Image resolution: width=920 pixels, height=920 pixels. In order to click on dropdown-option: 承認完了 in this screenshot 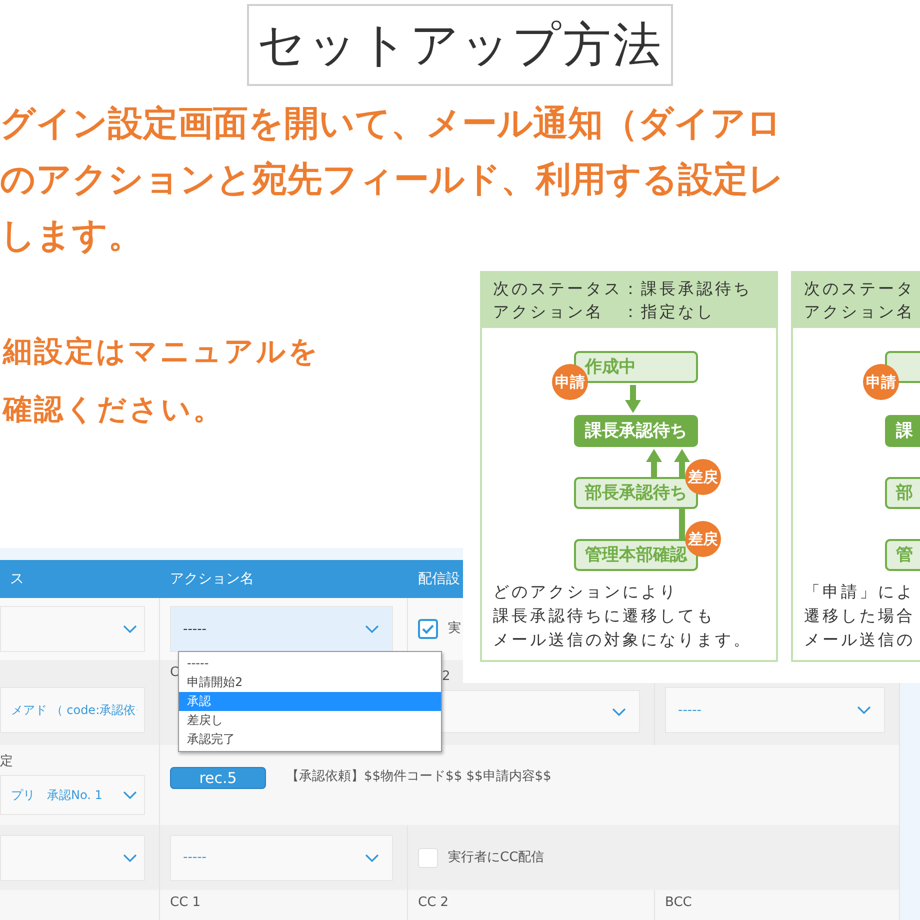, I will do `click(310, 739)`.